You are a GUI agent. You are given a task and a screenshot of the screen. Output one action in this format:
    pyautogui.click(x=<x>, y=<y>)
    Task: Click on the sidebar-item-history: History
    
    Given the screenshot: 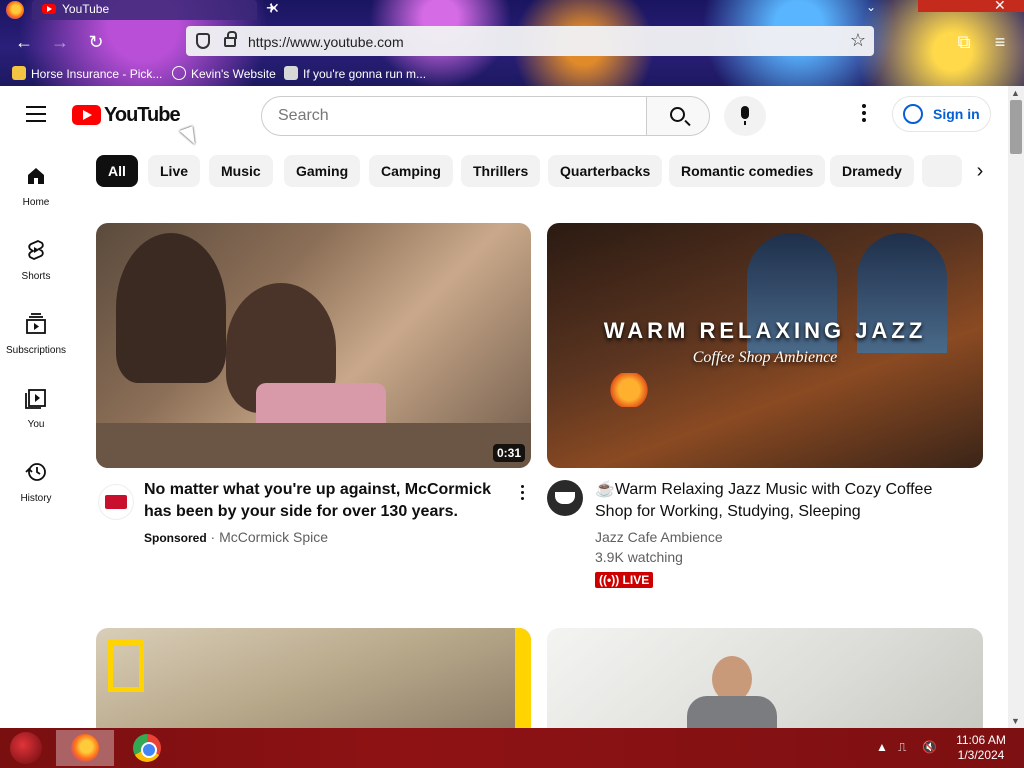 What is the action you would take?
    pyautogui.click(x=36, y=482)
    